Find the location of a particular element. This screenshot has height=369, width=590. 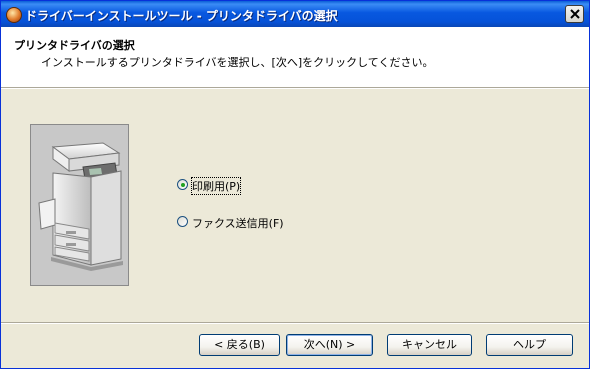

print-radio is located at coordinates (182, 184).